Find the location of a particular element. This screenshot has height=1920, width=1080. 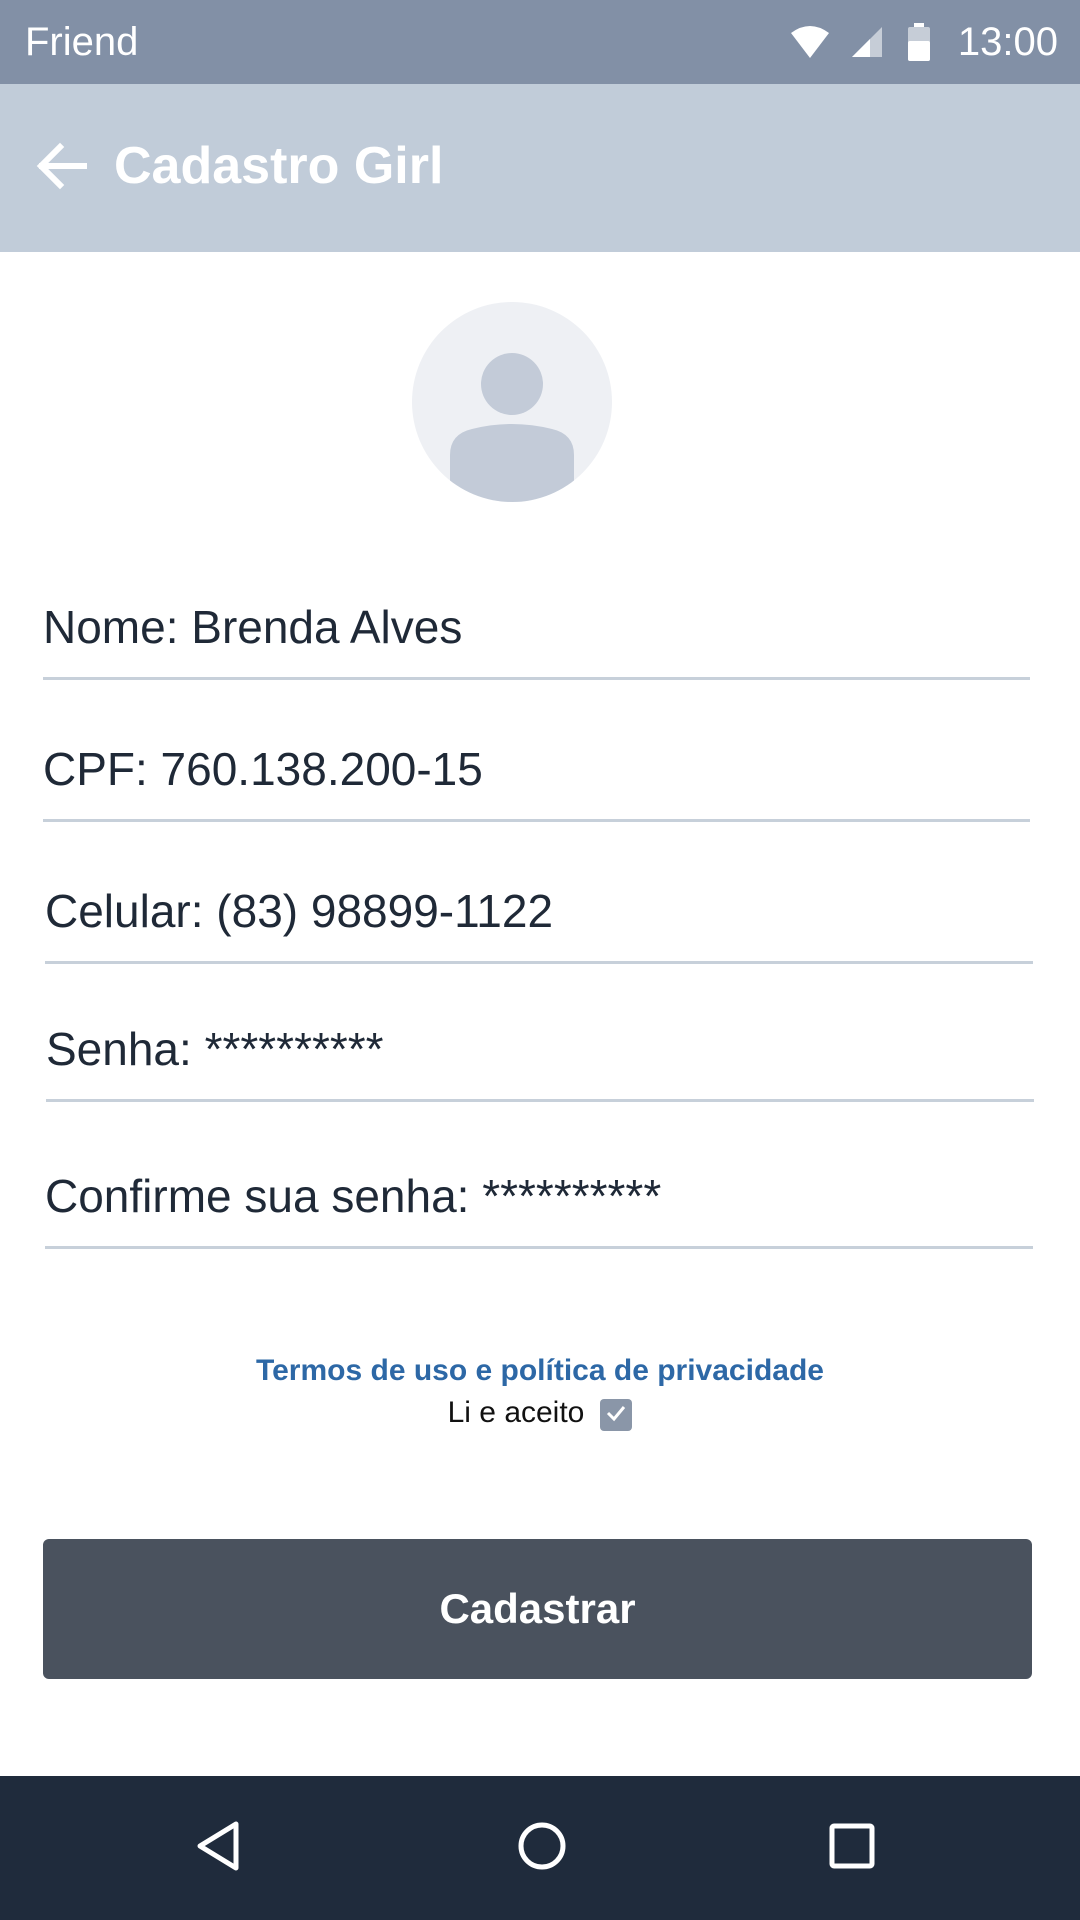

carrier-label: Friend is located at coordinates (82, 42).